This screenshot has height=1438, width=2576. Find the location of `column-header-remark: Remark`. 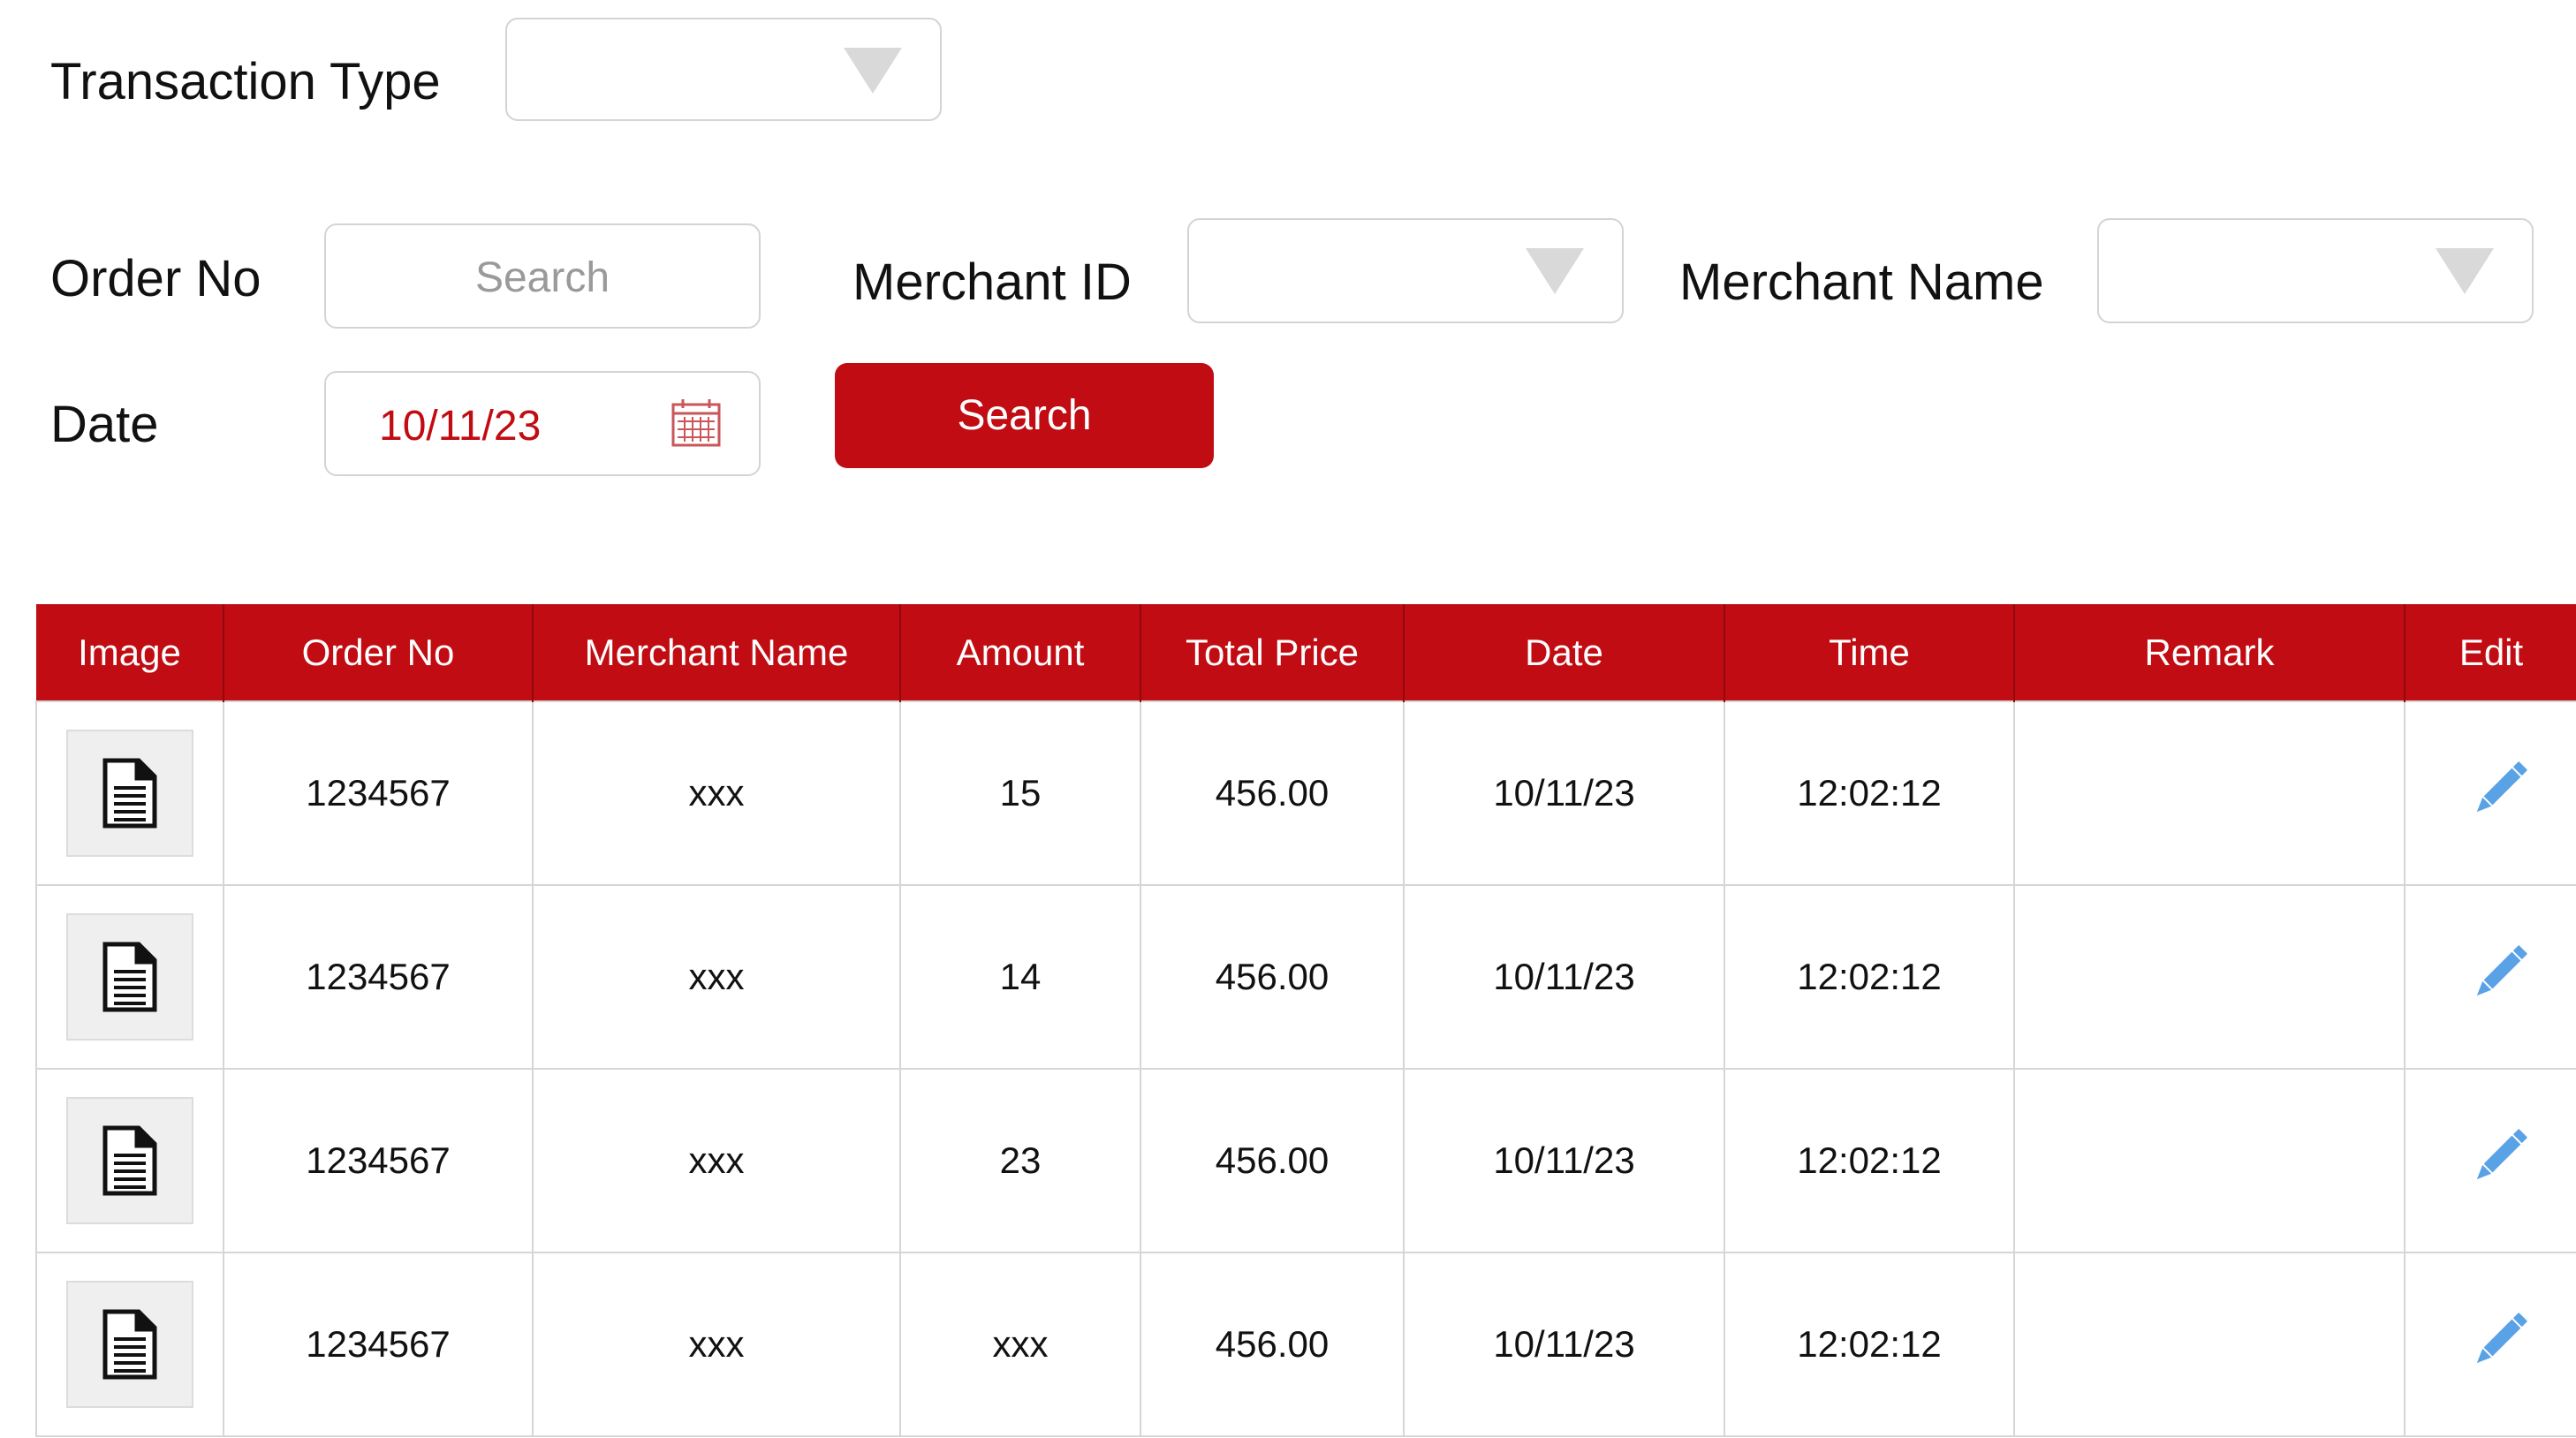

column-header-remark: Remark is located at coordinates (2209, 652).